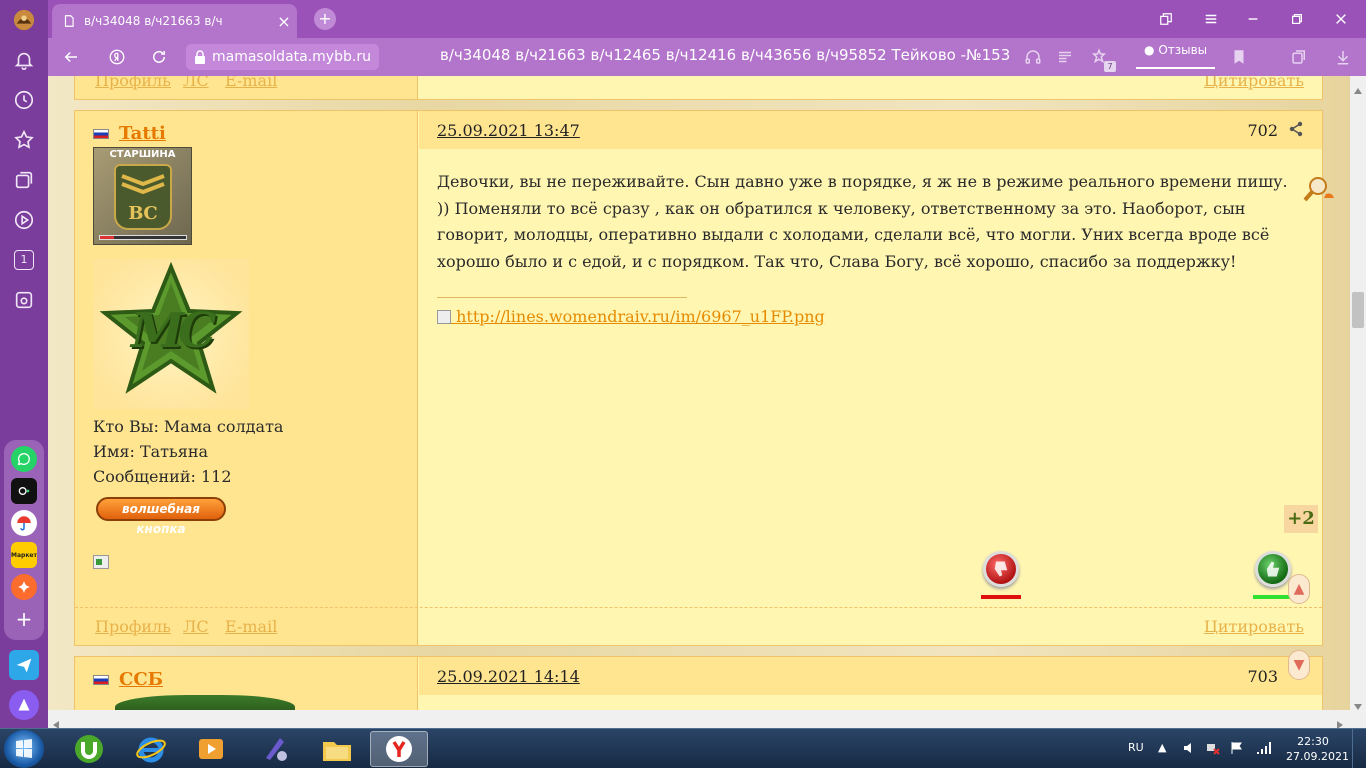 The image size is (1366, 768). What do you see at coordinates (337, 749) in the screenshot?
I see `file-explorer-taskbar-icon` at bounding box center [337, 749].